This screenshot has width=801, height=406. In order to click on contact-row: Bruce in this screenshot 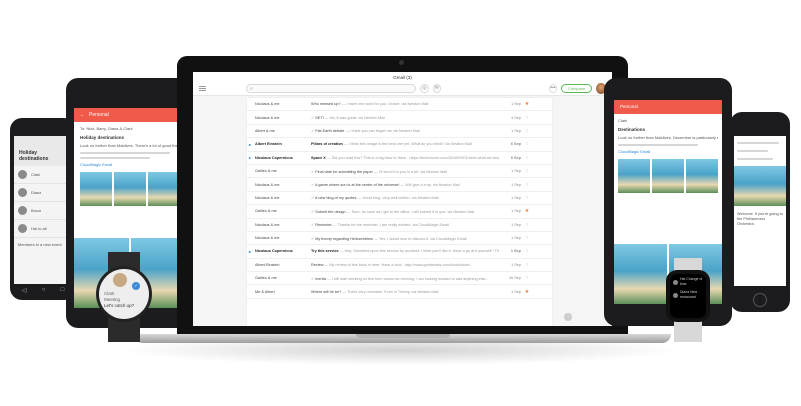, I will do `click(43, 211)`.